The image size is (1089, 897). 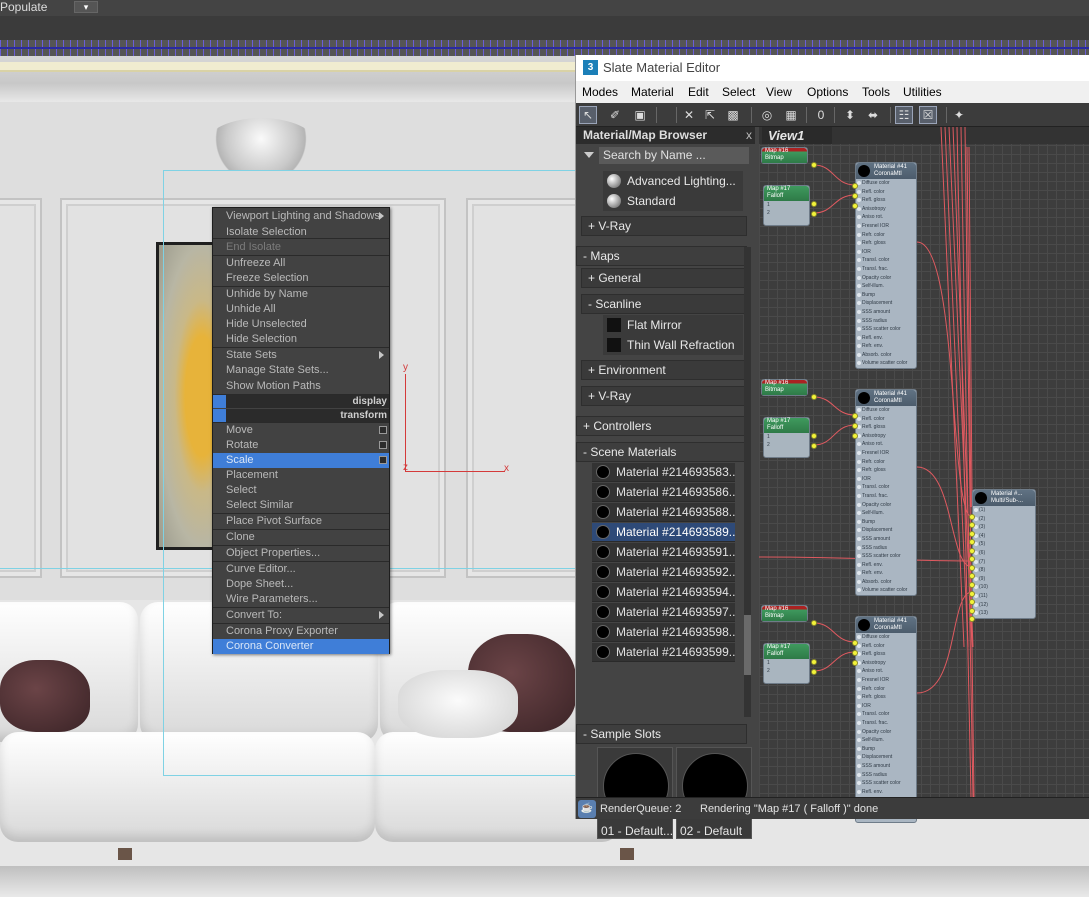 I want to click on assign-material-icon: ▣, so click(x=640, y=115).